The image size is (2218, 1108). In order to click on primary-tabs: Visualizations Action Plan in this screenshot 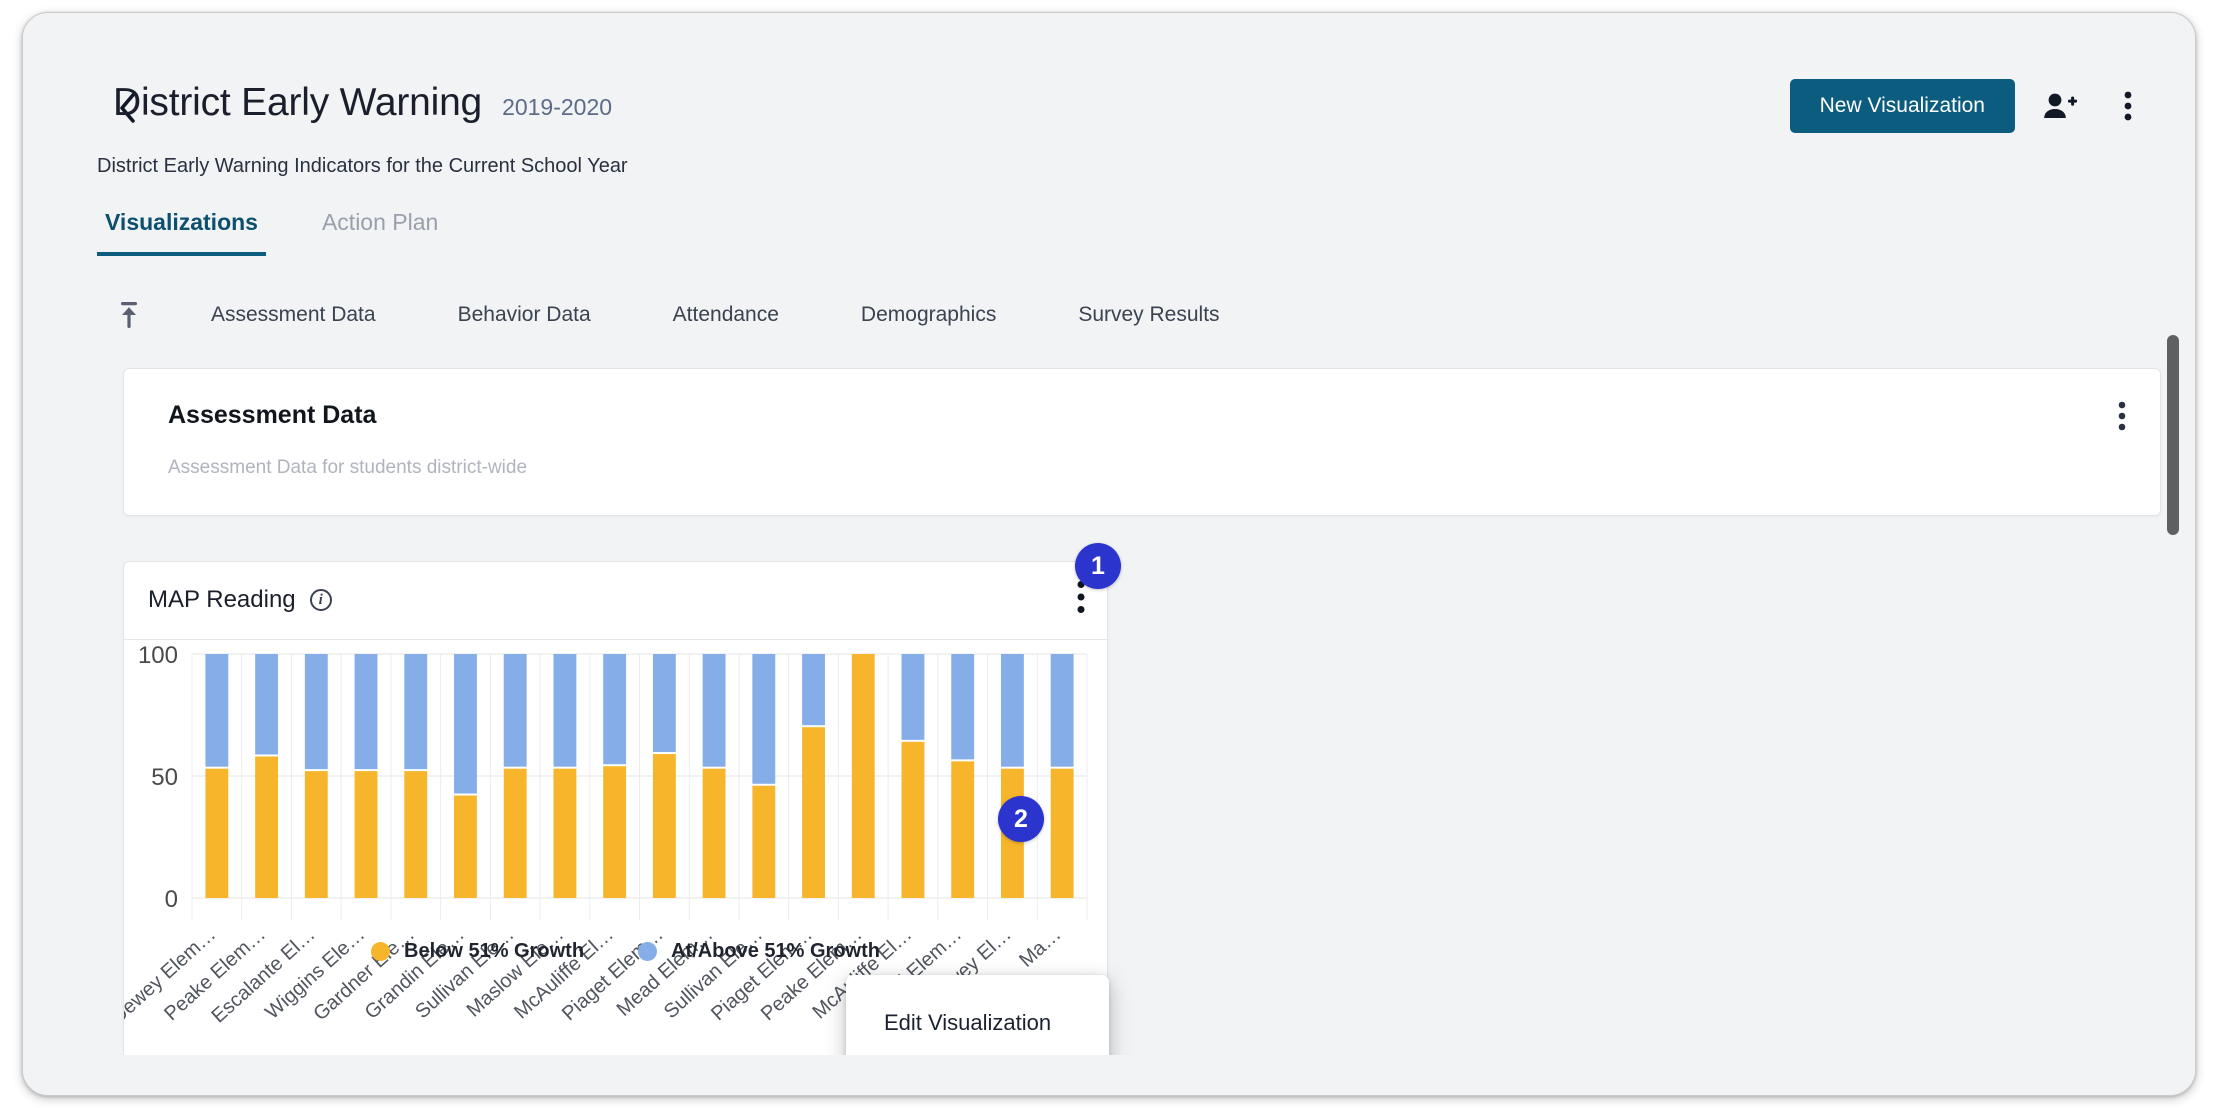, I will do `click(271, 232)`.